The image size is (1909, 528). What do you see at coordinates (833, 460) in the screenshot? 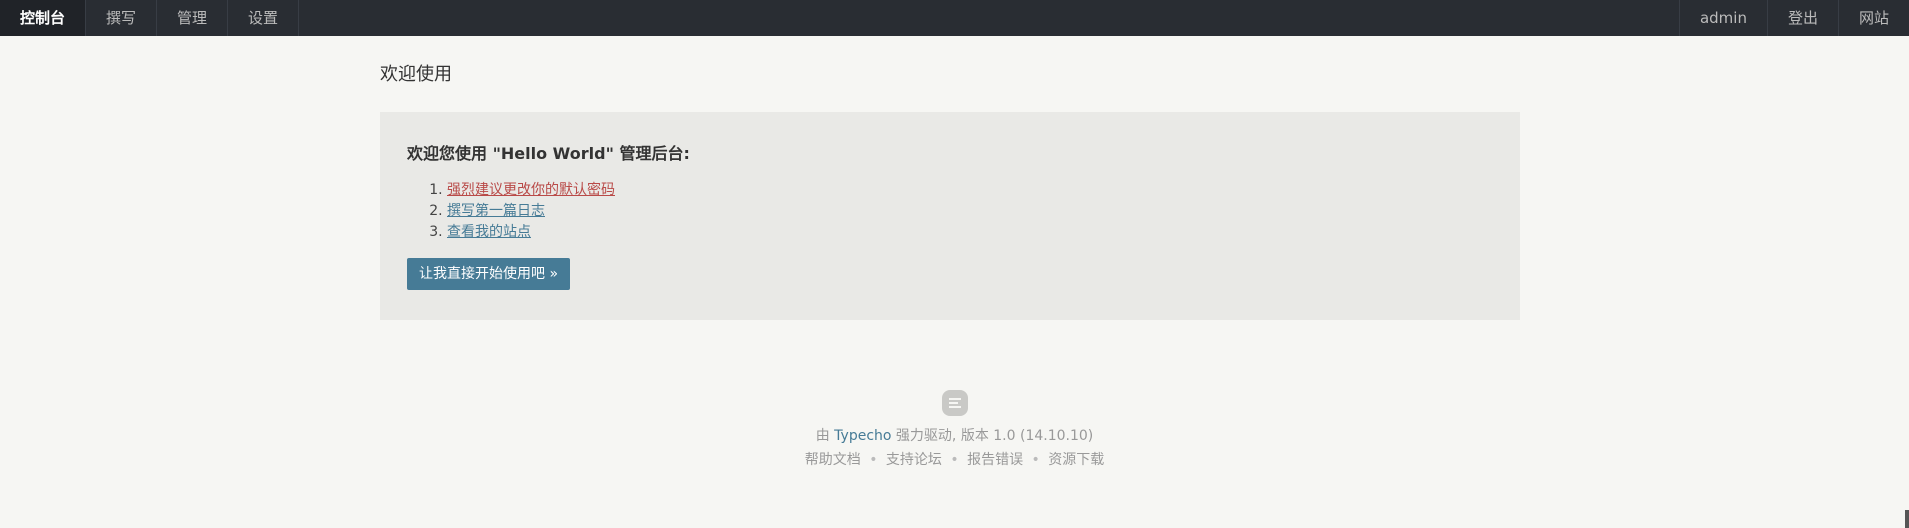
I see `help-docs-link: 帮助文档` at bounding box center [833, 460].